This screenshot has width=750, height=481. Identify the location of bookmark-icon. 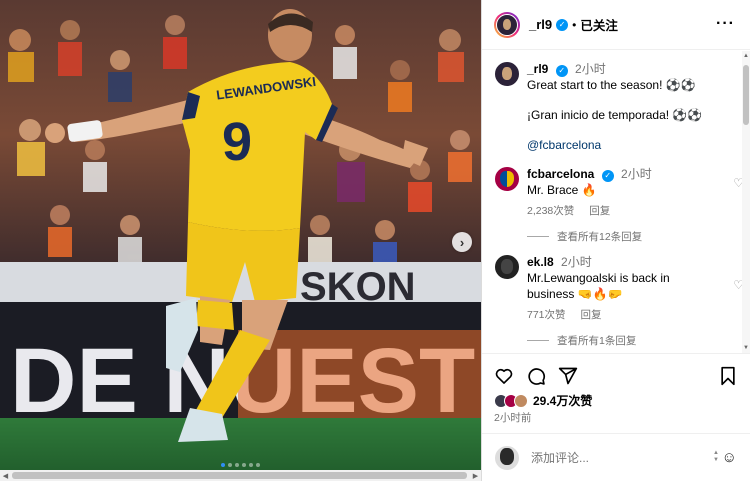
(728, 376).